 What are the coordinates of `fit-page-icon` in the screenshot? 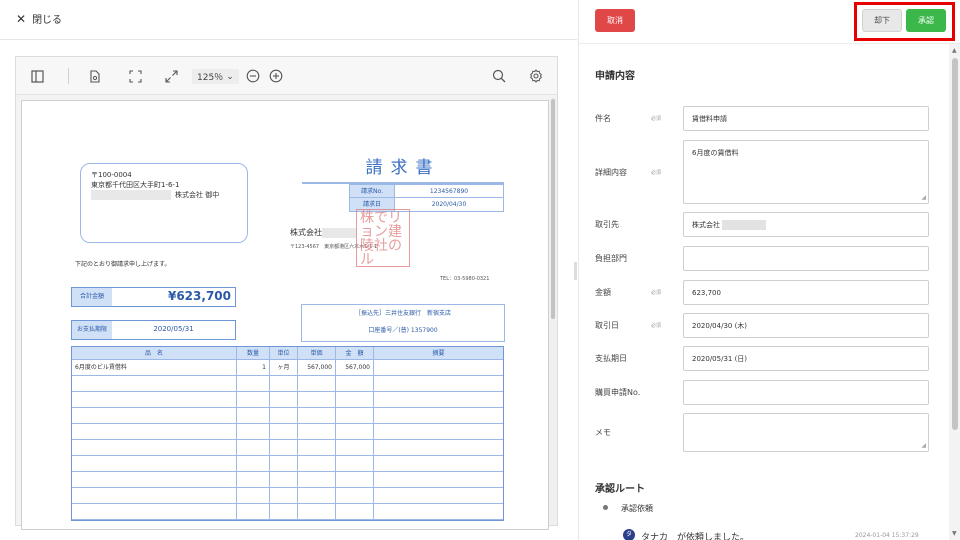 It's located at (135, 76).